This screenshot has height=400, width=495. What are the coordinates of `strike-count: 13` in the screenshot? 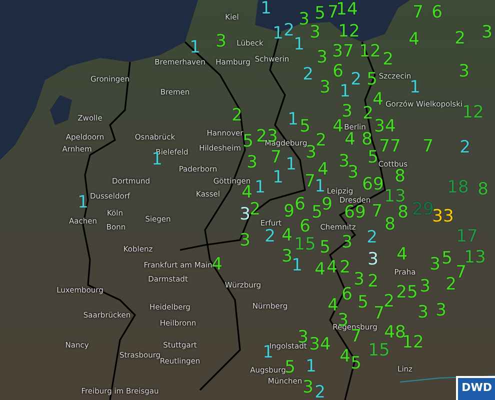 It's located at (475, 258).